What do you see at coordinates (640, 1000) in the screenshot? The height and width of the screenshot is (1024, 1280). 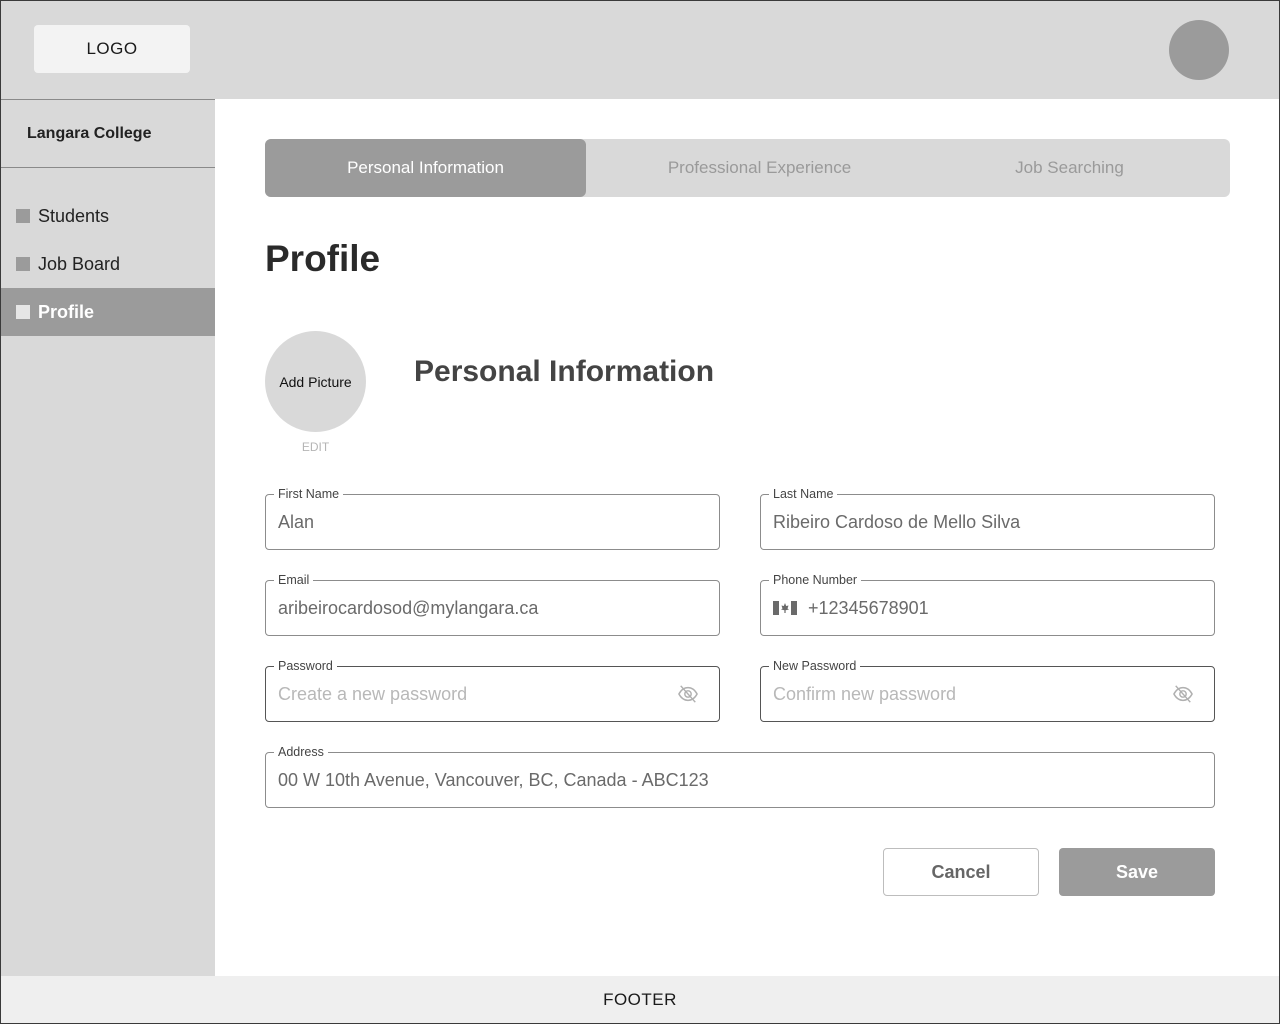 I see `footer: FOOTER` at bounding box center [640, 1000].